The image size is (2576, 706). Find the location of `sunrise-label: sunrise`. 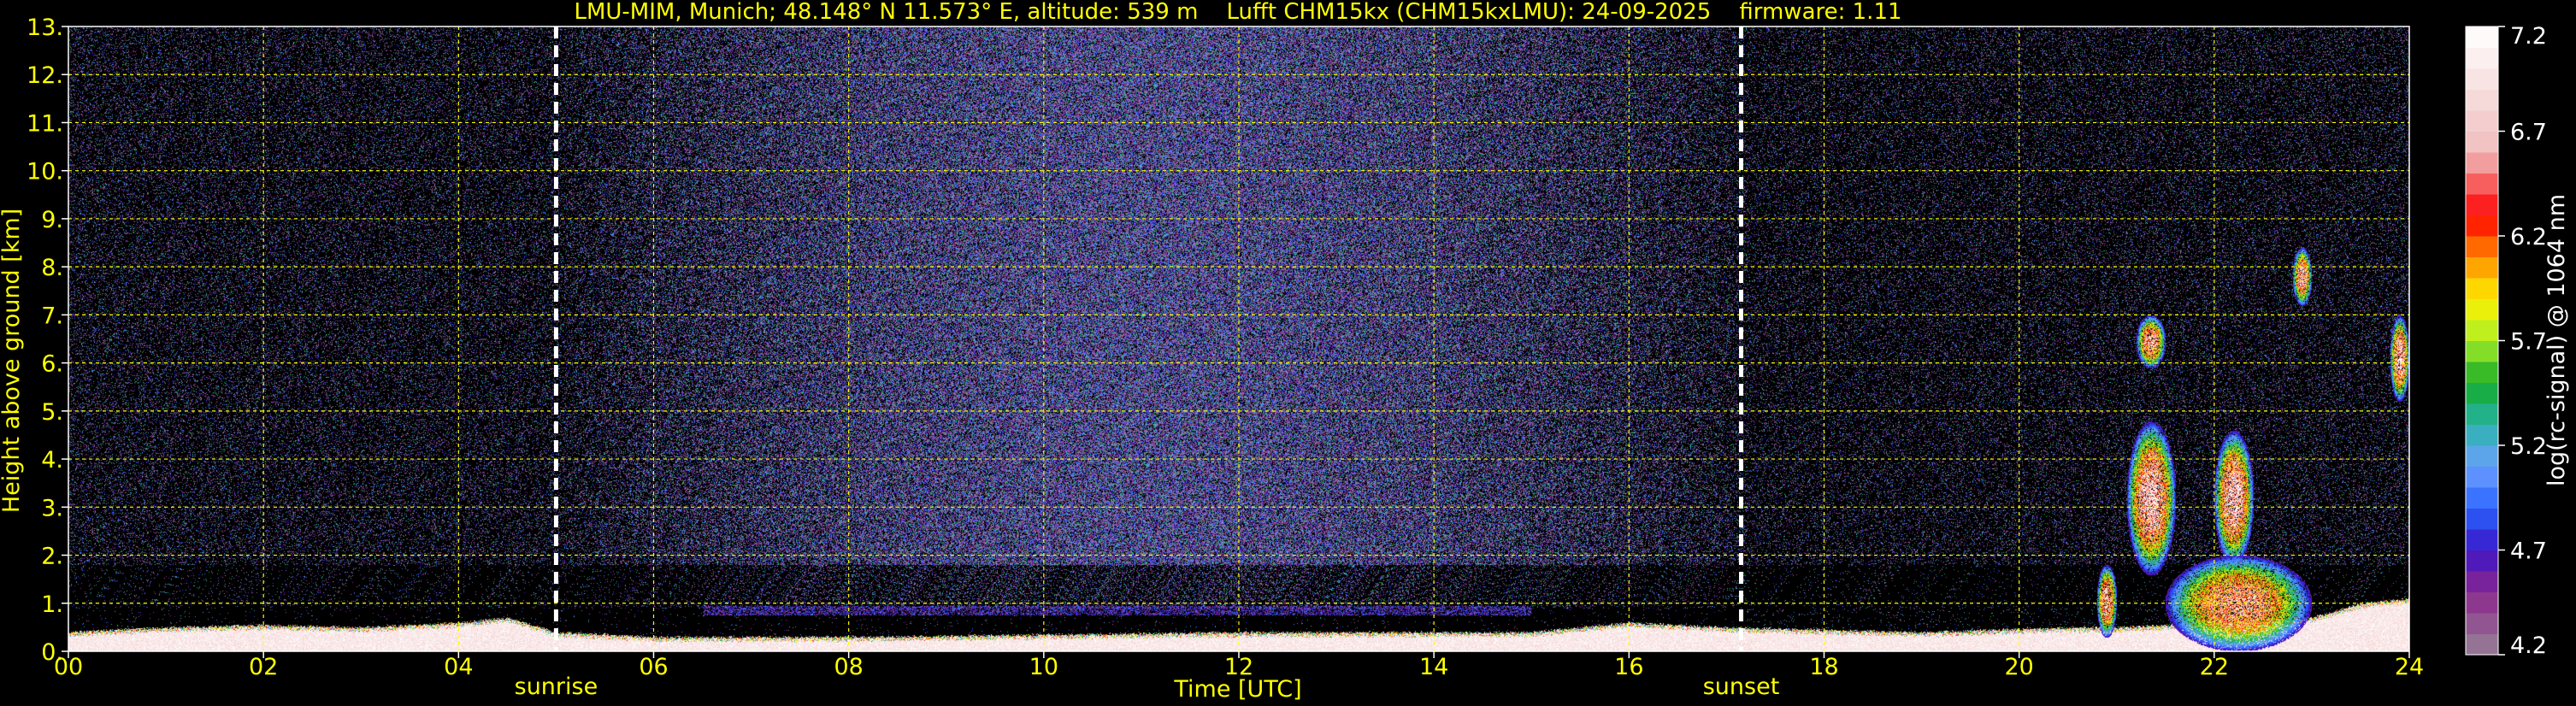

sunrise-label: sunrise is located at coordinates (556, 687).